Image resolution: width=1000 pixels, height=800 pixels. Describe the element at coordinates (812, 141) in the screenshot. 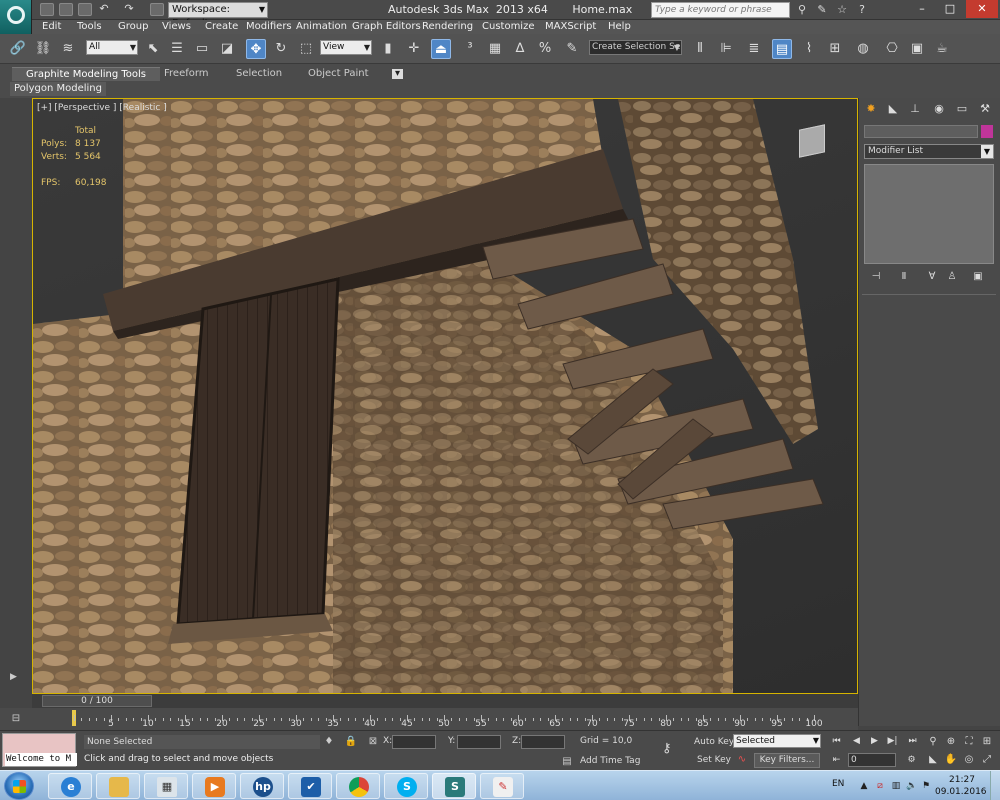

I see `viewcube-icon` at that location.